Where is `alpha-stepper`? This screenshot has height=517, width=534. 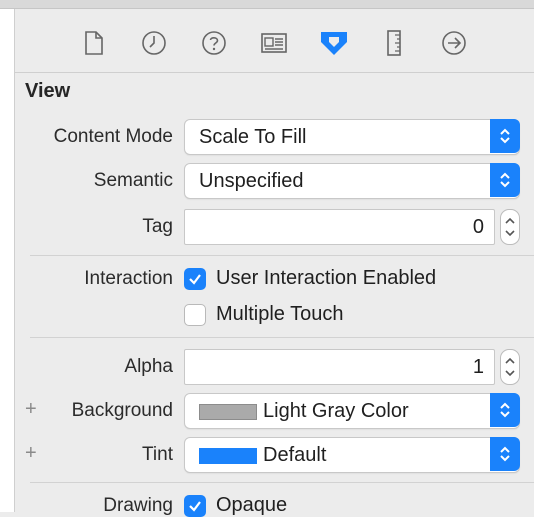 alpha-stepper is located at coordinates (510, 367).